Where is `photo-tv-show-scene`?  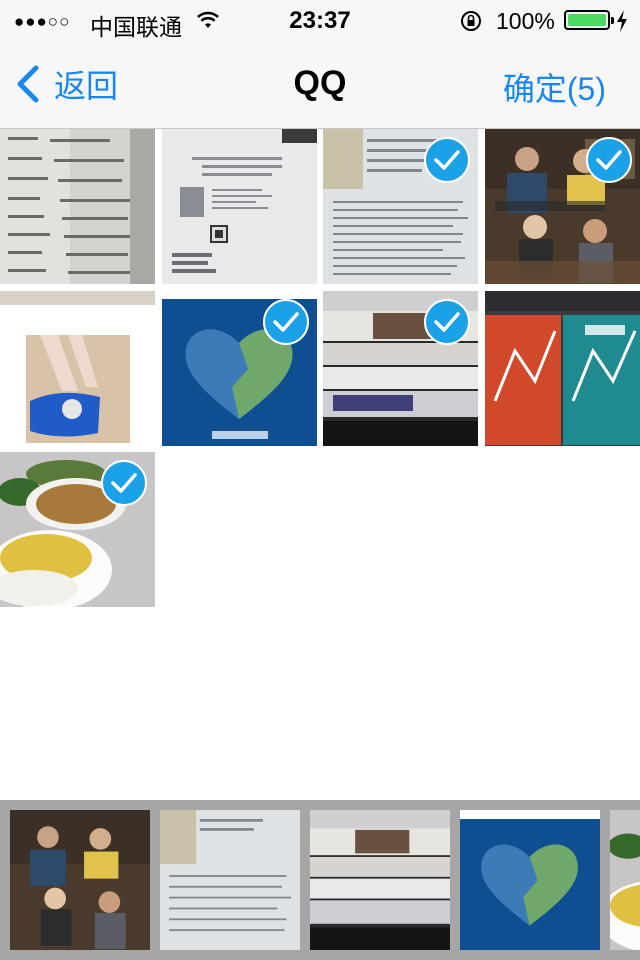 photo-tv-show-scene is located at coordinates (562, 206).